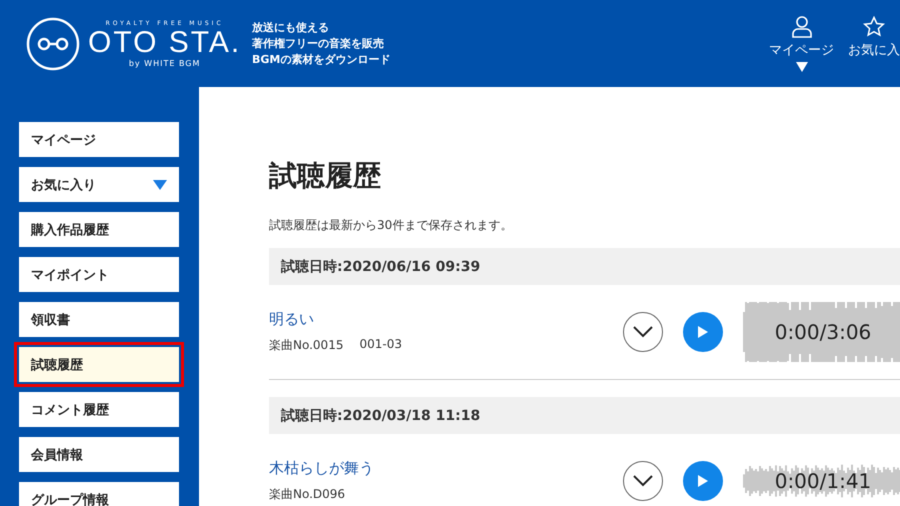  What do you see at coordinates (874, 44) in the screenshot?
I see `nav-link: お気に入` at bounding box center [874, 44].